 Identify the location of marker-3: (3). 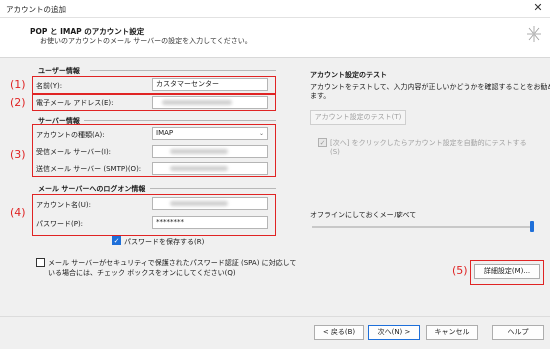
(18, 154).